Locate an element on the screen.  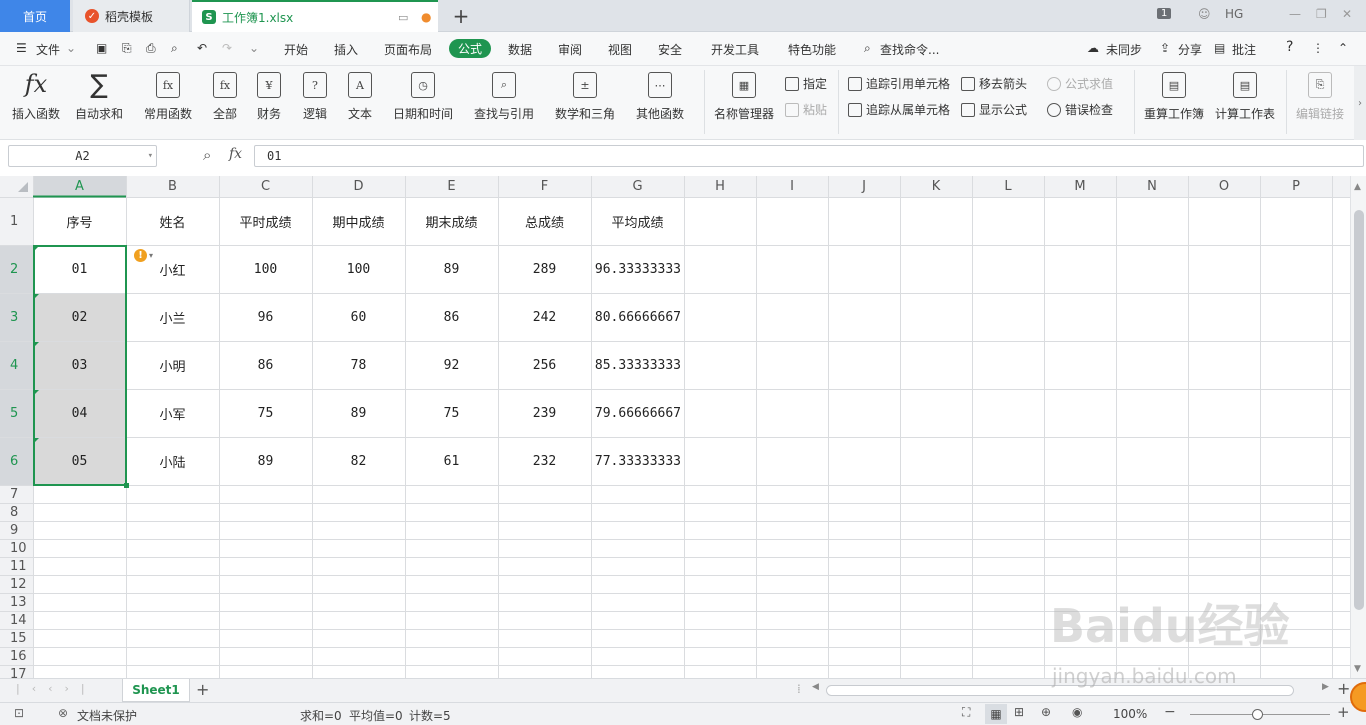
add-sheet-button: + is located at coordinates (202, 689).